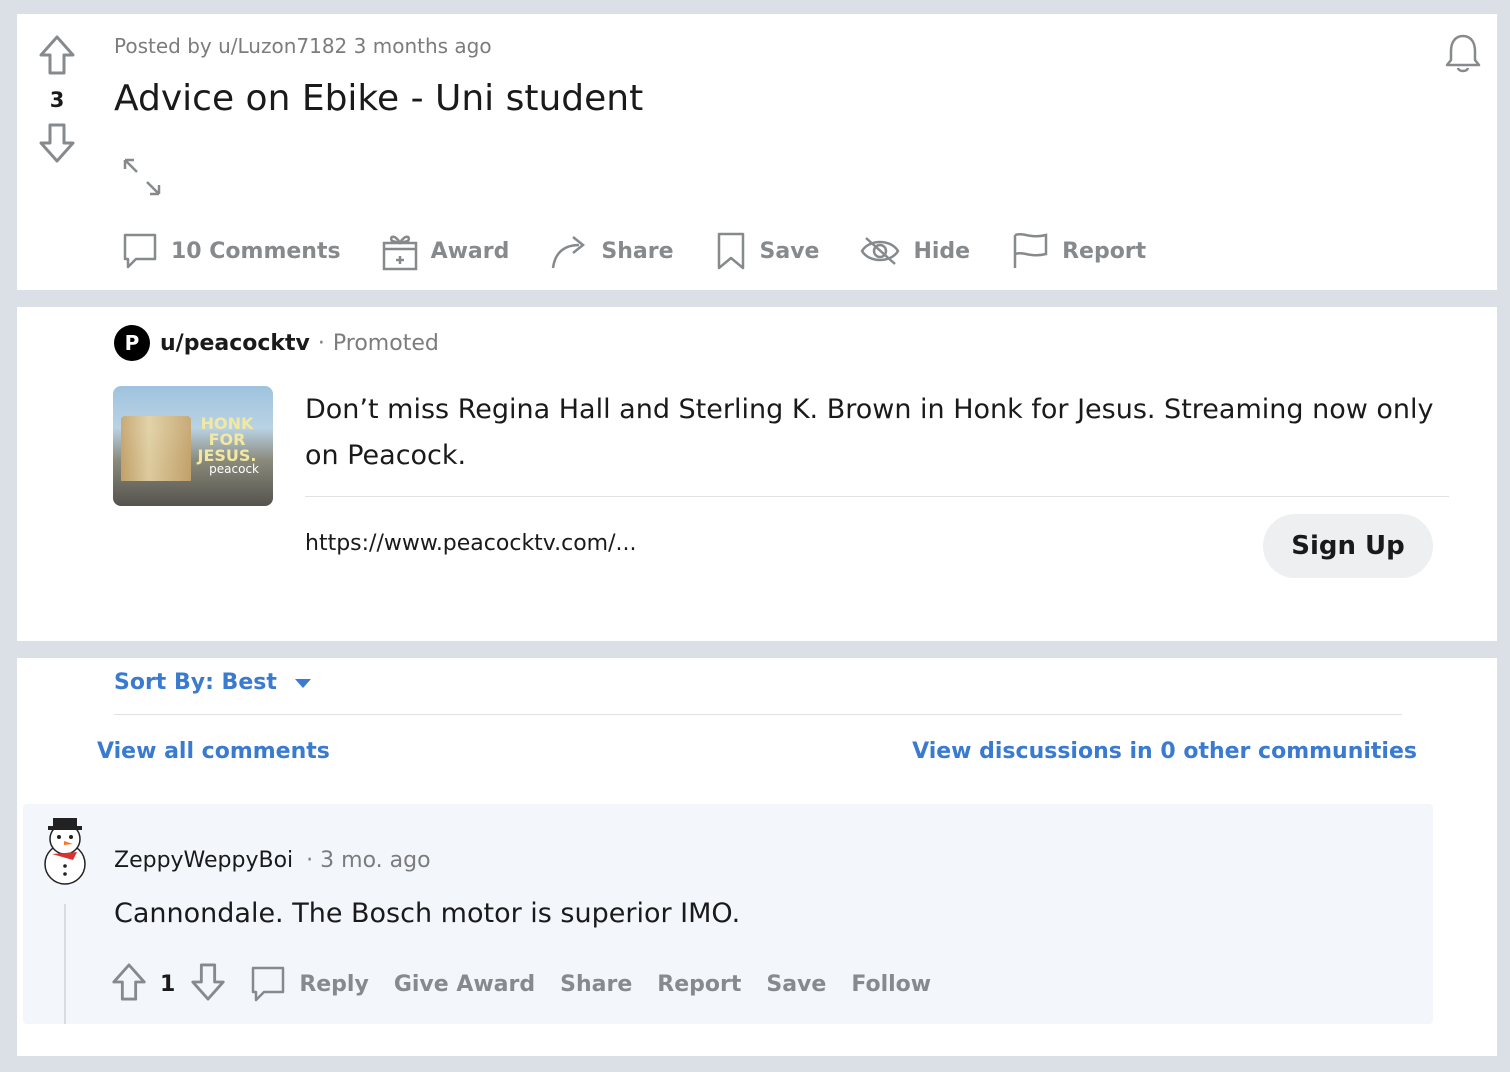 The height and width of the screenshot is (1072, 1510). I want to click on advertiser-avatar: P, so click(132, 343).